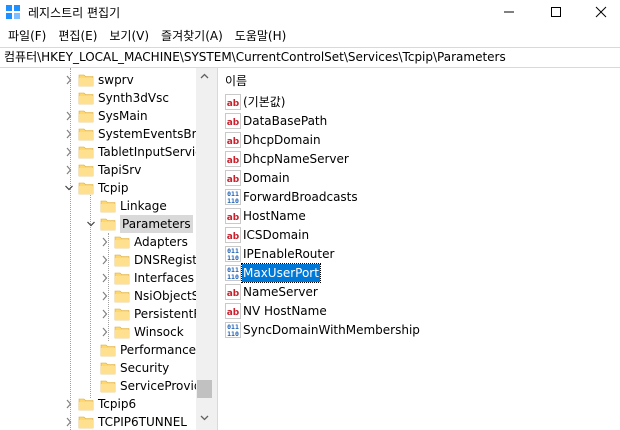 The image size is (620, 430). I want to click on regedit-app-icon, so click(13, 12).